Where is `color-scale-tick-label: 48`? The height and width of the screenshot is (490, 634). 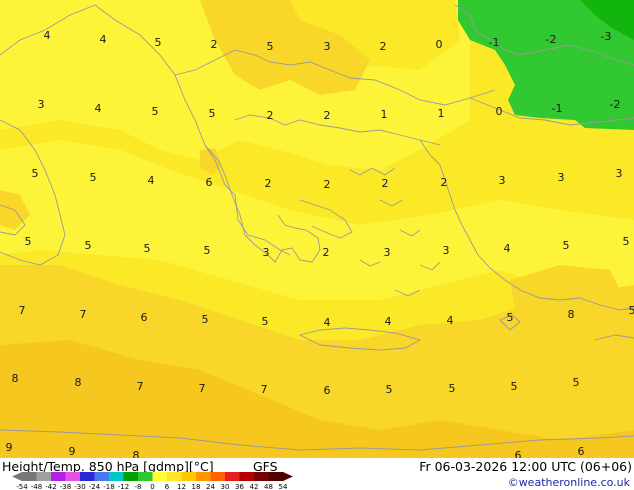
color-scale-tick-label: 48 is located at coordinates (268, 486).